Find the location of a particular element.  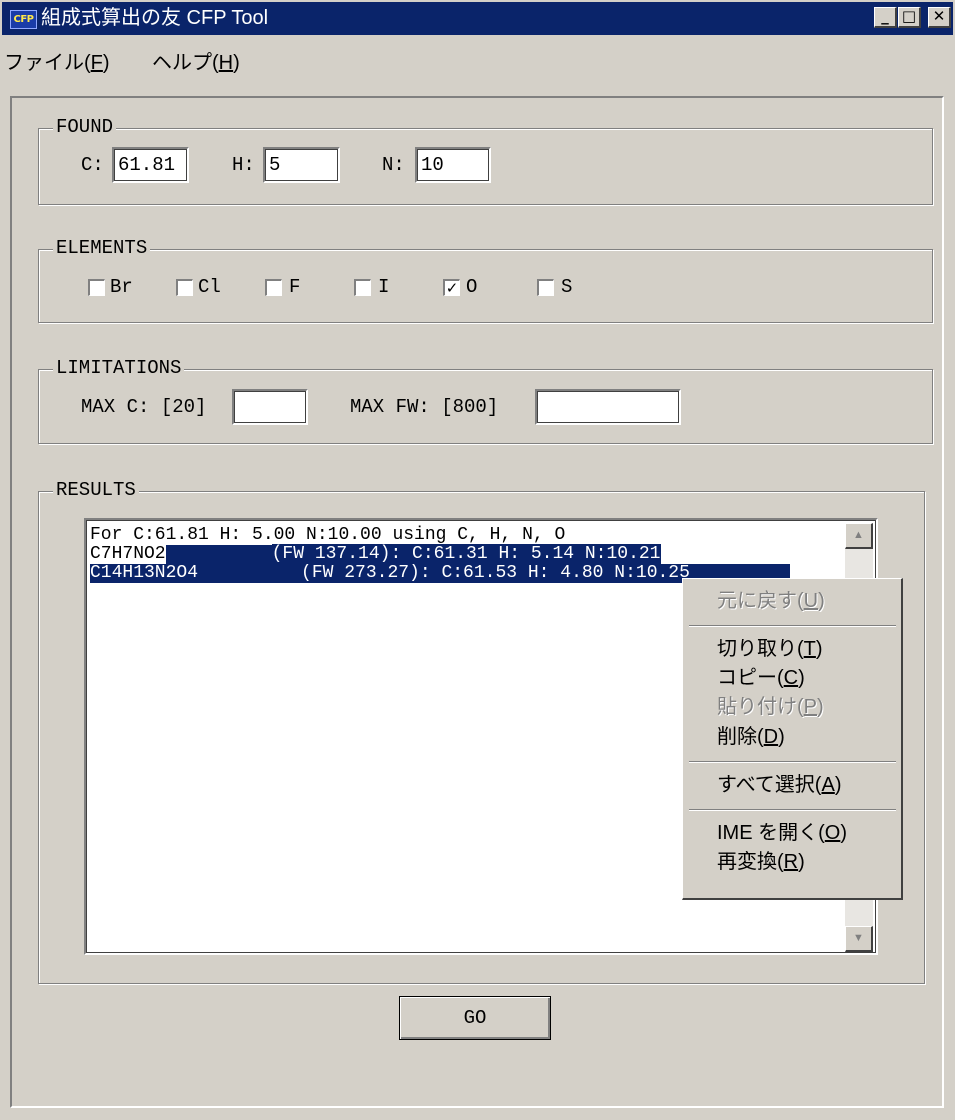

limitations-group: LIMITATIONS MAX C: [20] MAX FW: [800] is located at coordinates (485, 400).